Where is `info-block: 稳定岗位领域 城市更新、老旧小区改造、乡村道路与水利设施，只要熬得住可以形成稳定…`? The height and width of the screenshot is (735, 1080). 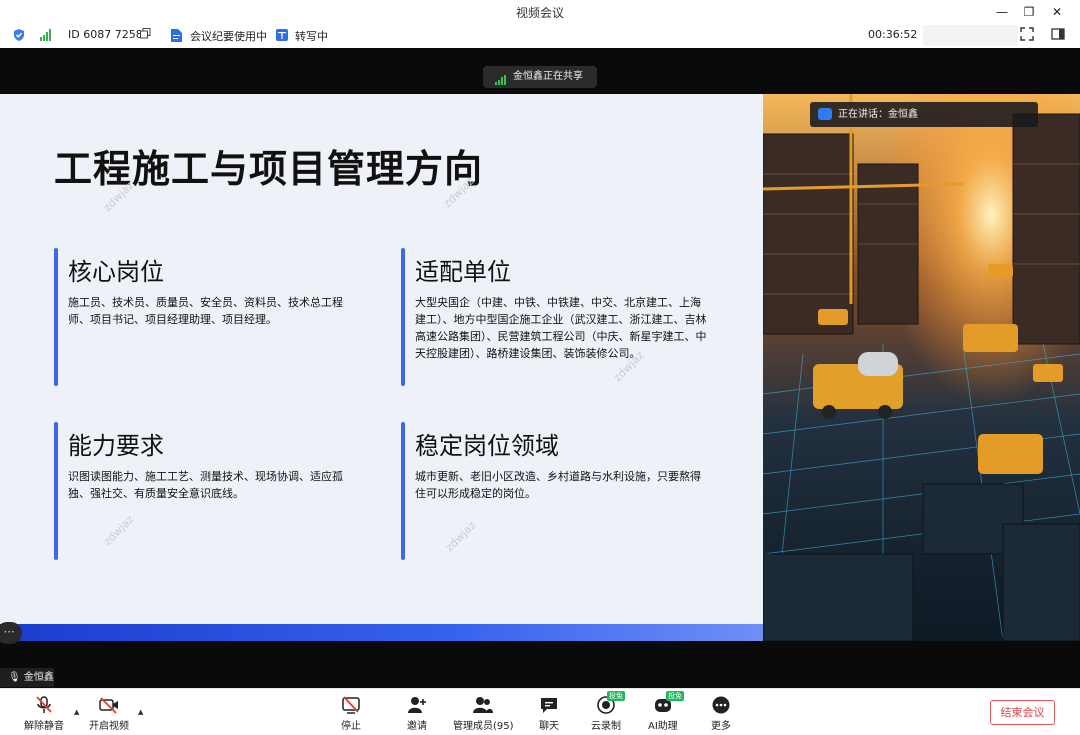 info-block: 稳定岗位领域 城市更新、老旧小区改造、乡村道路与水利设施，只要熬得住可以形成稳定… is located at coordinates (556, 491).